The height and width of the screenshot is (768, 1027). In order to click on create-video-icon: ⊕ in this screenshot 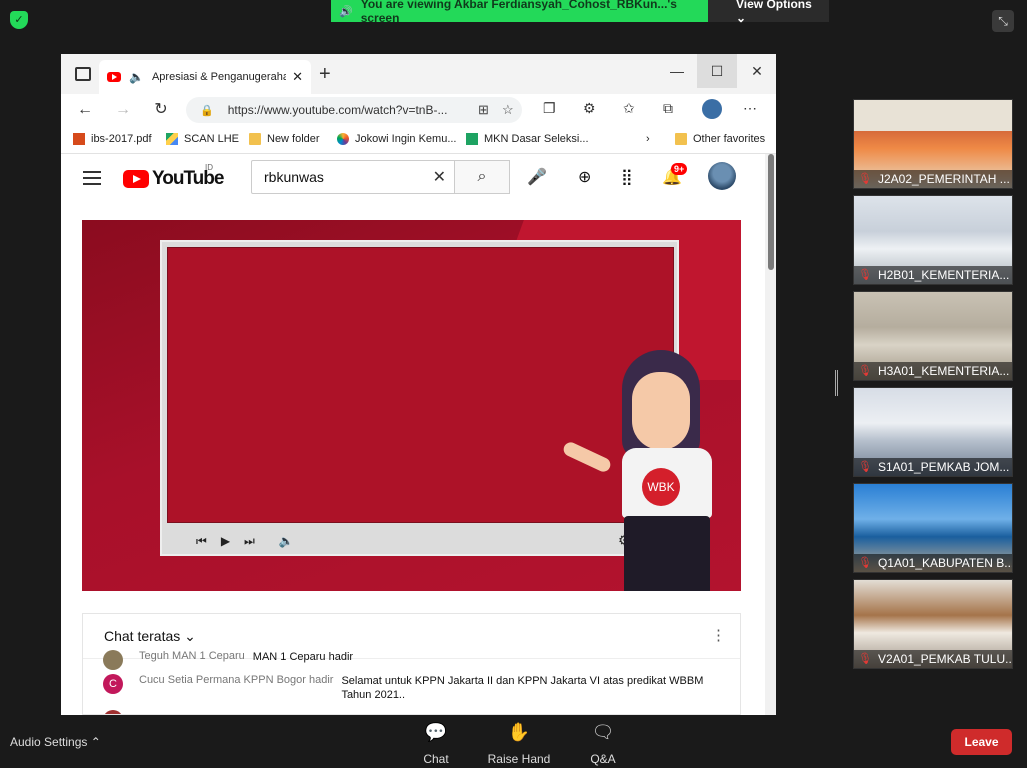, I will do `click(584, 177)`.